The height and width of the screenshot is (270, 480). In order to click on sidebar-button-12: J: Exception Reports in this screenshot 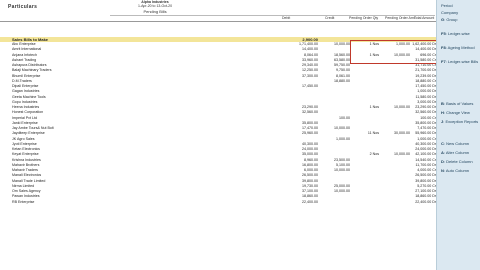, I will do `click(459, 122)`.